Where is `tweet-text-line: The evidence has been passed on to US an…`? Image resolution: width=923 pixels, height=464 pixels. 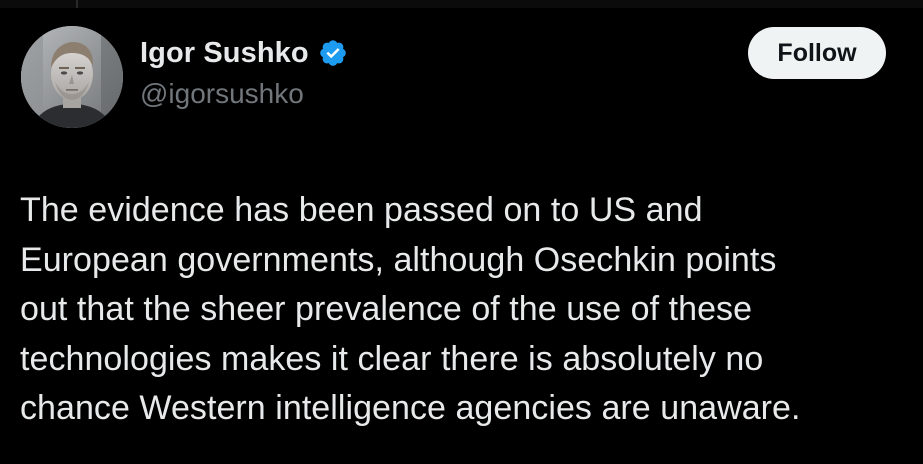 tweet-text-line: The evidence has been passed on to US an… is located at coordinates (361, 210).